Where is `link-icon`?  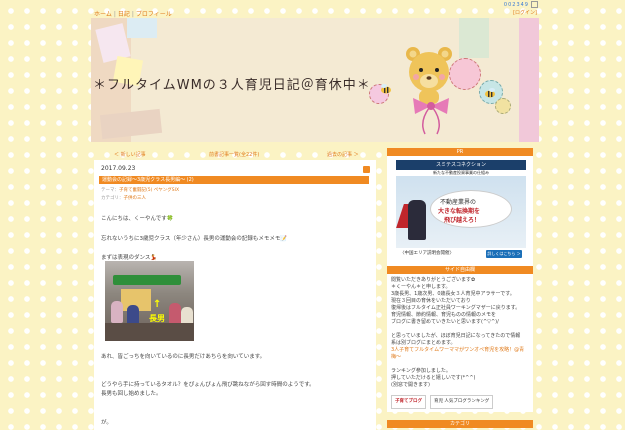
link-icon is located at coordinates (534, 4).